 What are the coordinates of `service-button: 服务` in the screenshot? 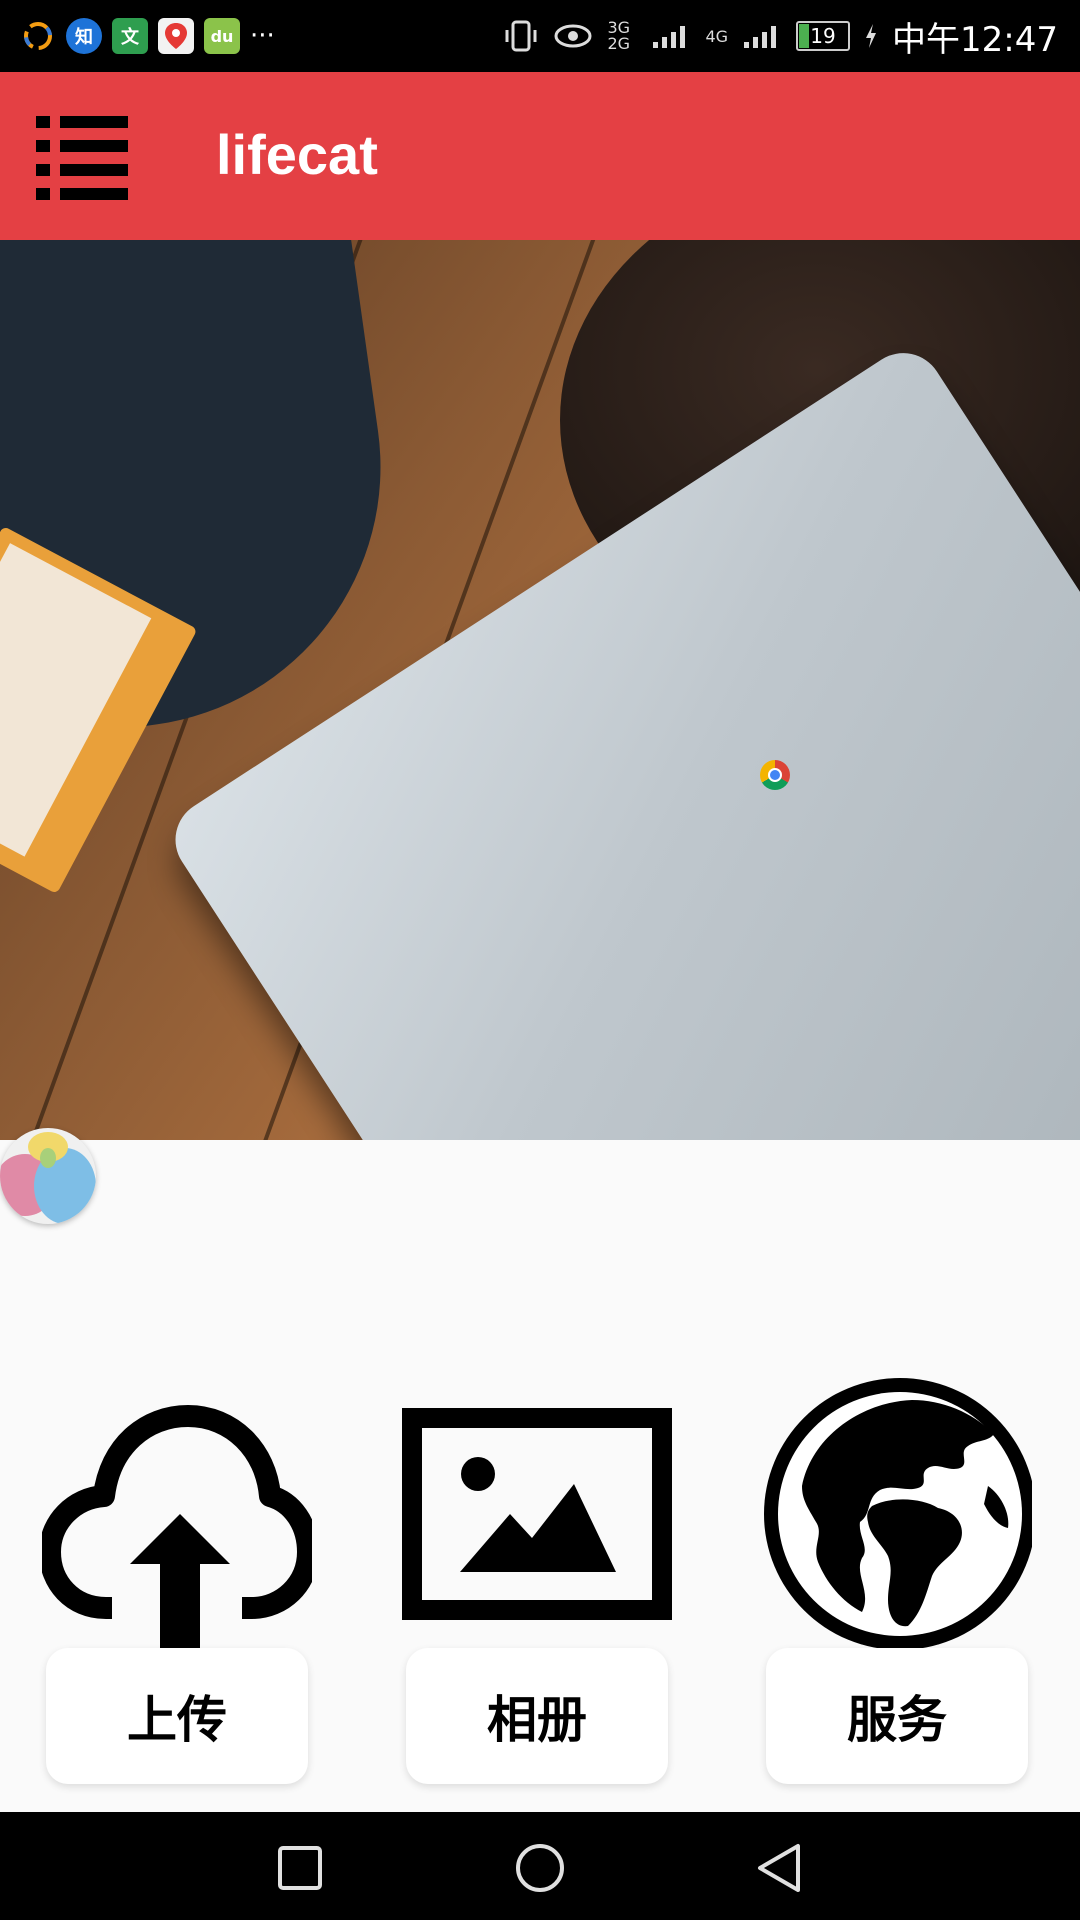 It's located at (897, 1716).